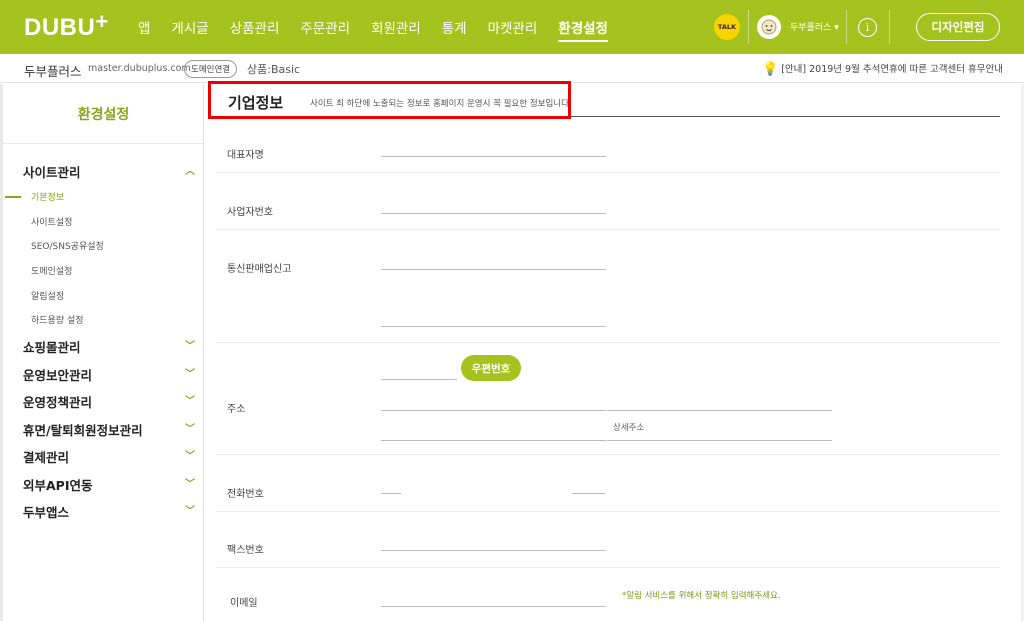 The height and width of the screenshot is (621, 1024). Describe the element at coordinates (66, 25) in the screenshot. I see `dubu-logo: DUBU+` at that location.